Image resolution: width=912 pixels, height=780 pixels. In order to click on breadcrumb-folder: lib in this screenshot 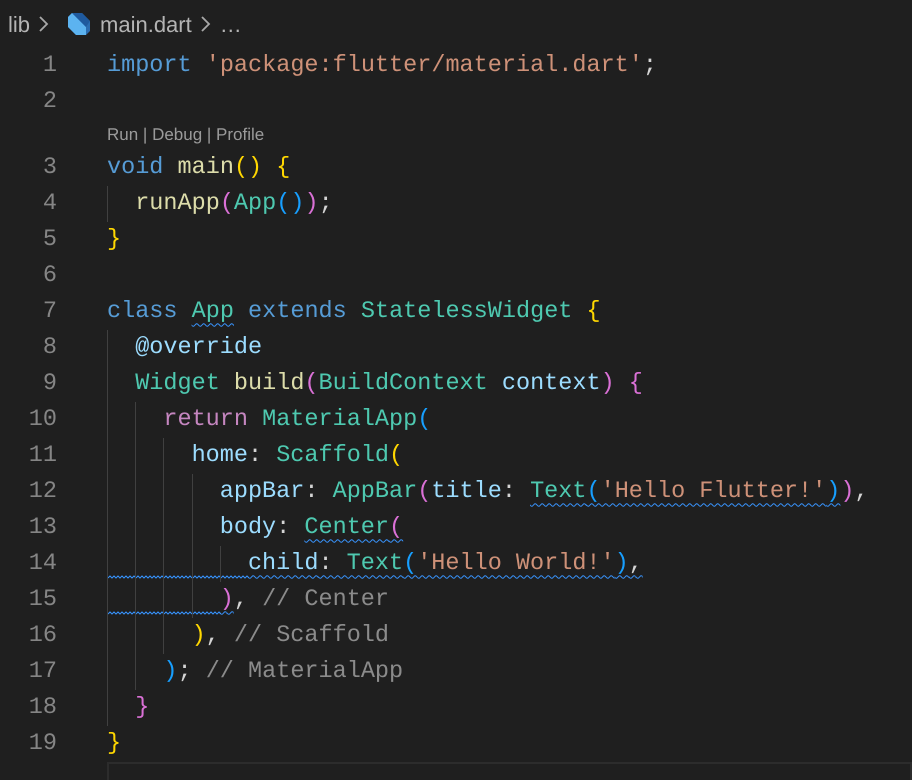, I will do `click(19, 24)`.